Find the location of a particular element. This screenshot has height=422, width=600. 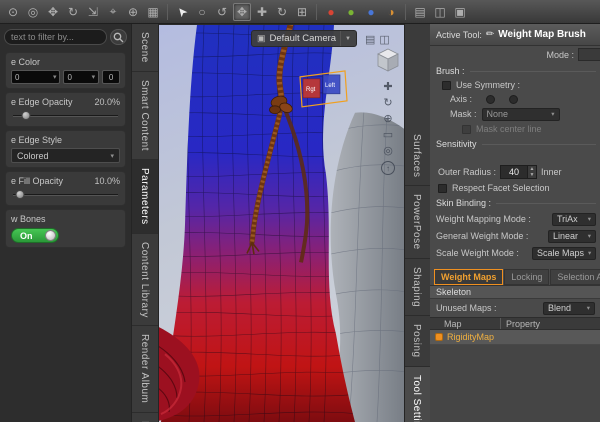

respect-facet-checkbox is located at coordinates (442, 188).